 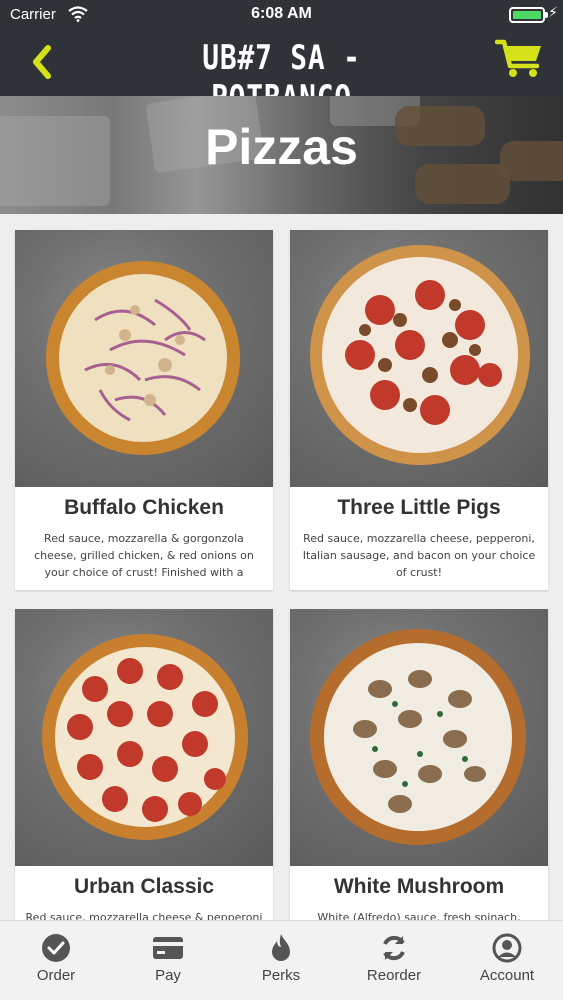 I want to click on tab-label: Account, so click(x=507, y=975).